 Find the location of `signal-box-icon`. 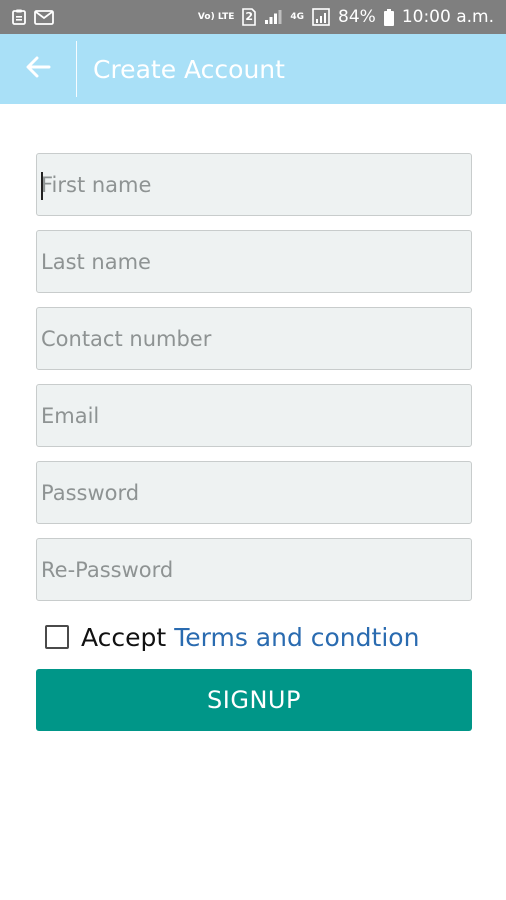

signal-box-icon is located at coordinates (321, 17).